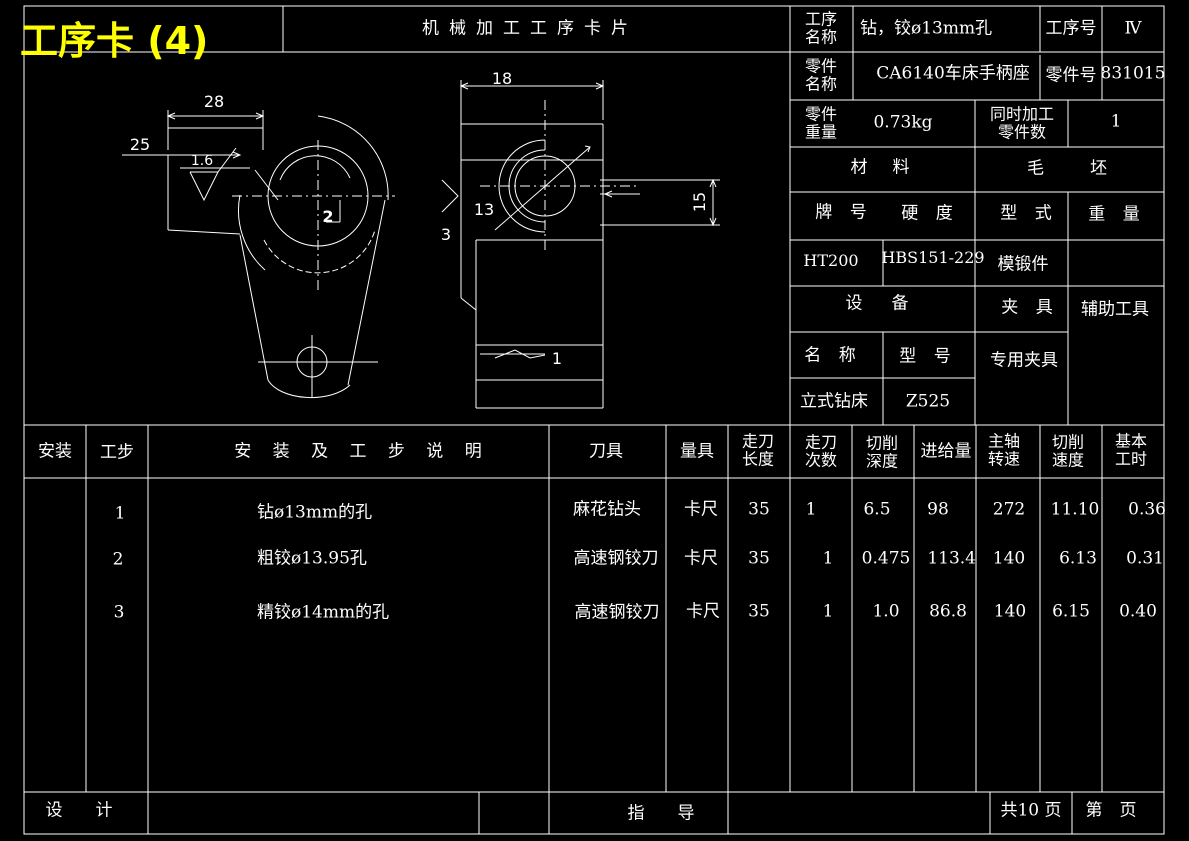 Image resolution: width=1189 pixels, height=841 pixels. Describe the element at coordinates (933, 257) in the screenshot. I see `hardness-value: HBS151-229` at that location.